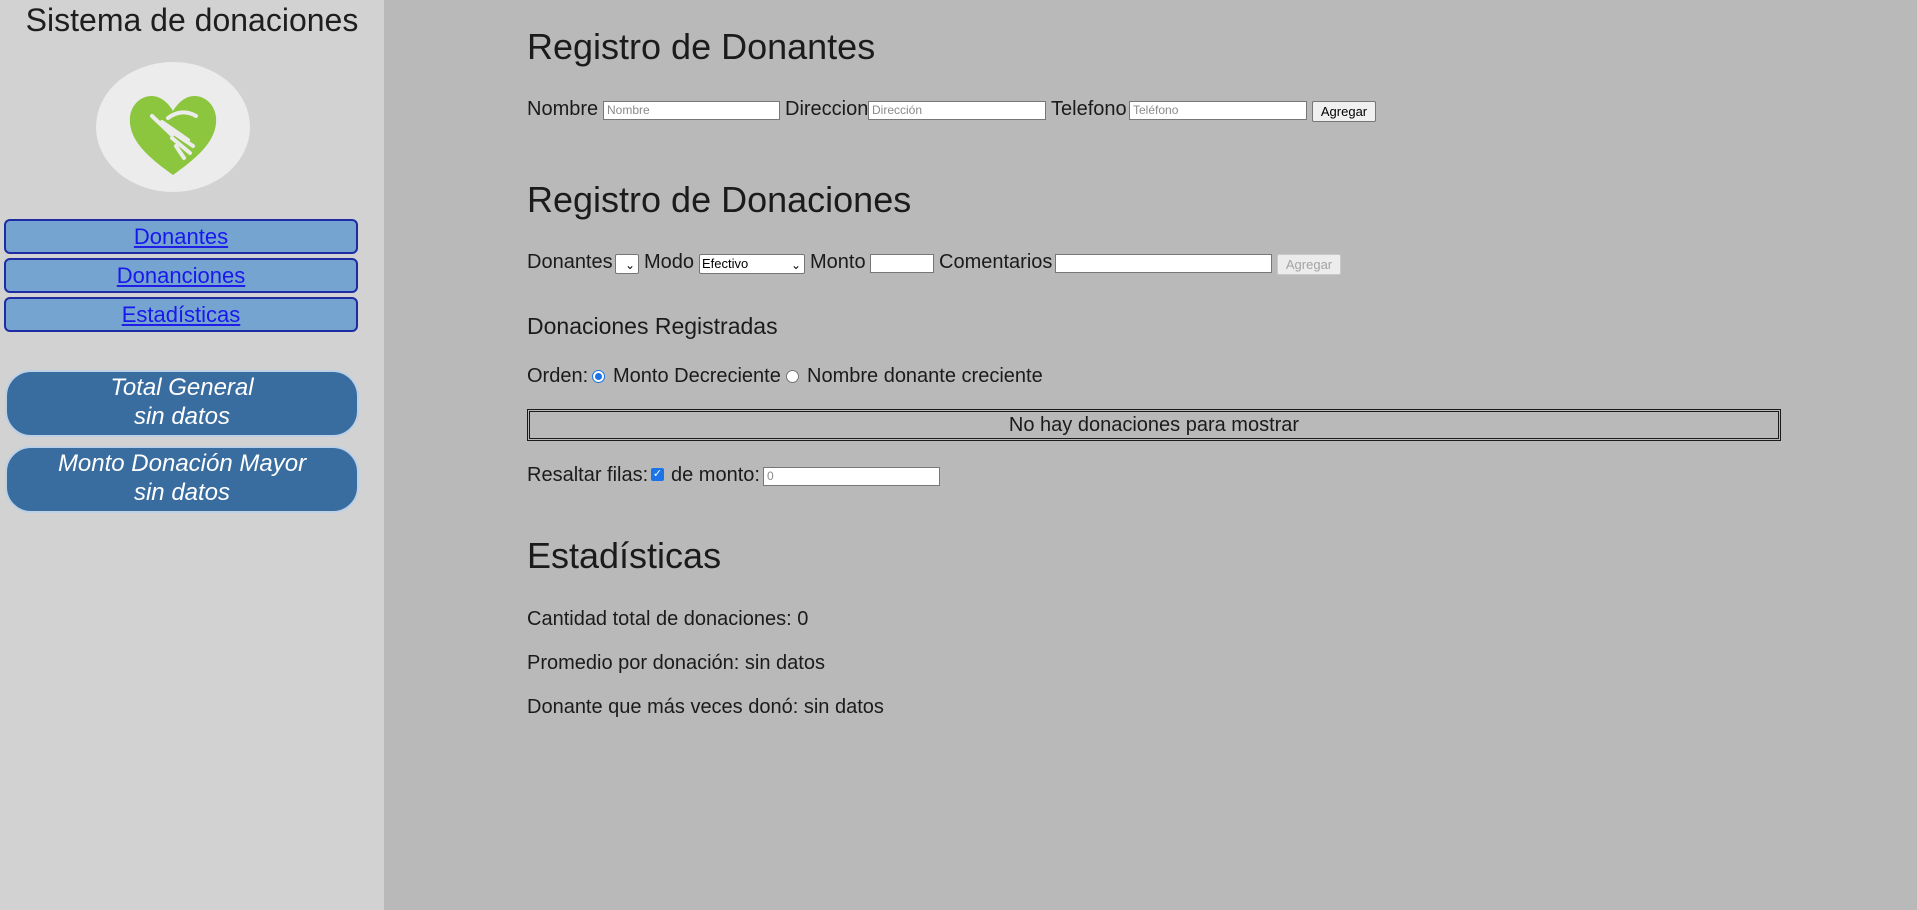 Image resolution: width=1917 pixels, height=910 pixels. What do you see at coordinates (697, 376) in the screenshot?
I see `orden-monto-label: Monto Decreciente` at bounding box center [697, 376].